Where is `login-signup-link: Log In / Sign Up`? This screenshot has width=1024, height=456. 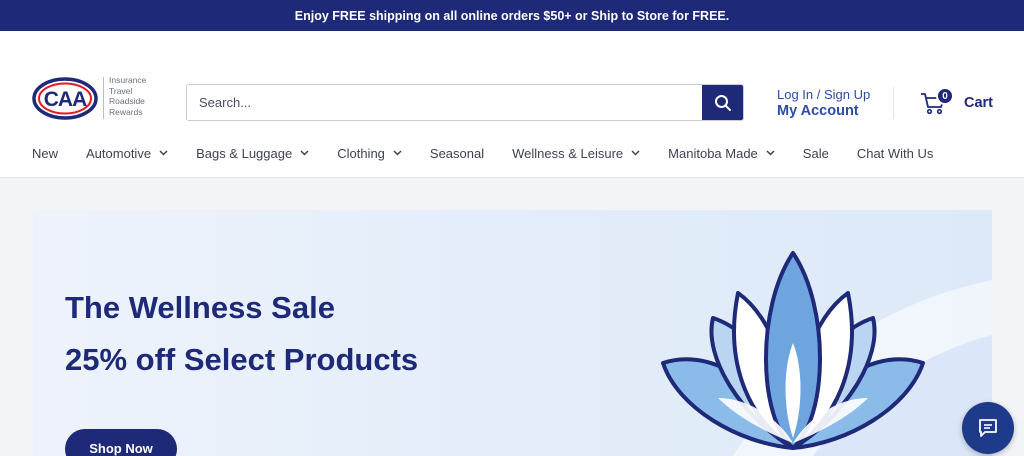
login-signup-link: Log In / Sign Up is located at coordinates (823, 94).